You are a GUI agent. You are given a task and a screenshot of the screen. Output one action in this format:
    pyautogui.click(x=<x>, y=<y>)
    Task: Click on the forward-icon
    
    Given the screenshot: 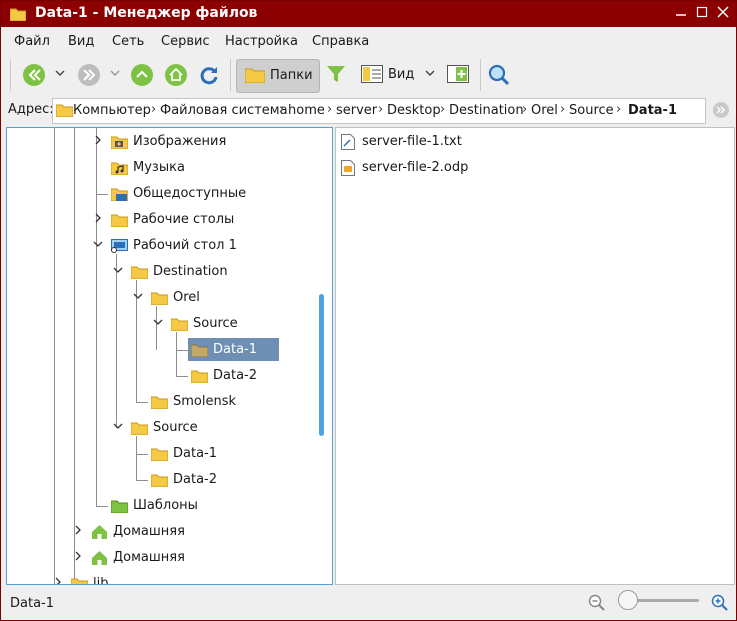 What is the action you would take?
    pyautogui.click(x=89, y=75)
    